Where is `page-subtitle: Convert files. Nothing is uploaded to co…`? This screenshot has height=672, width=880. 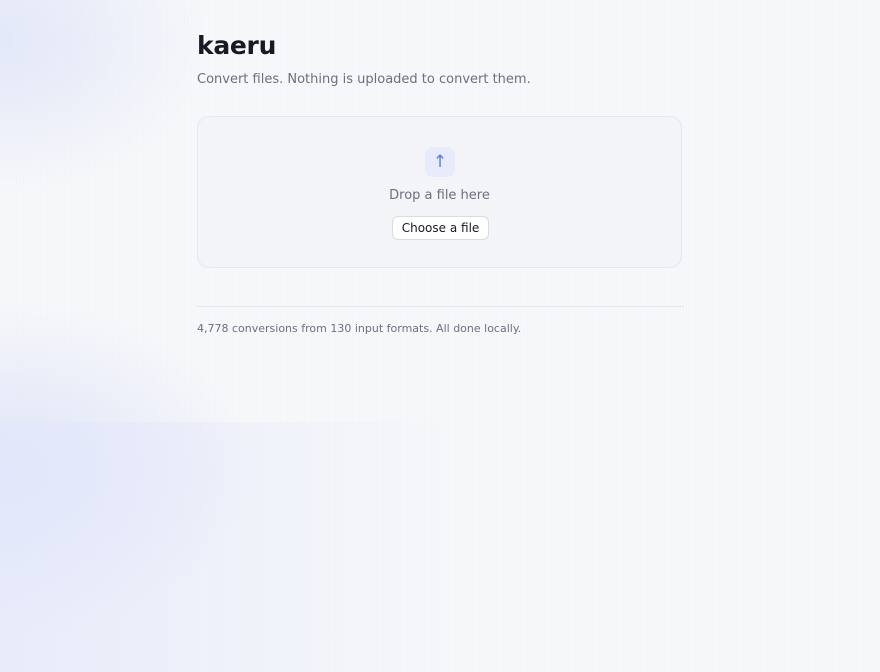
page-subtitle: Convert files. Nothing is uploaded to co… is located at coordinates (364, 79).